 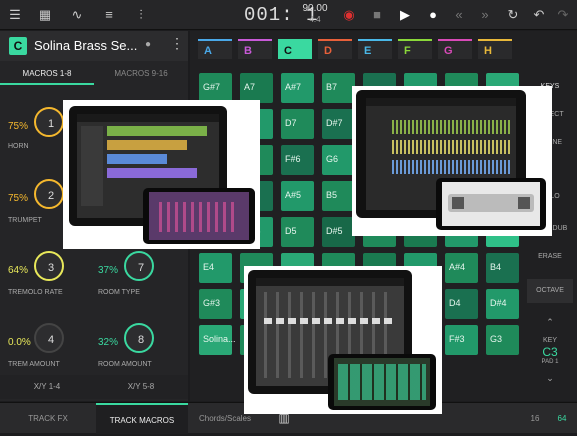 I want to click on stop-icon: ■, so click(x=377, y=15).